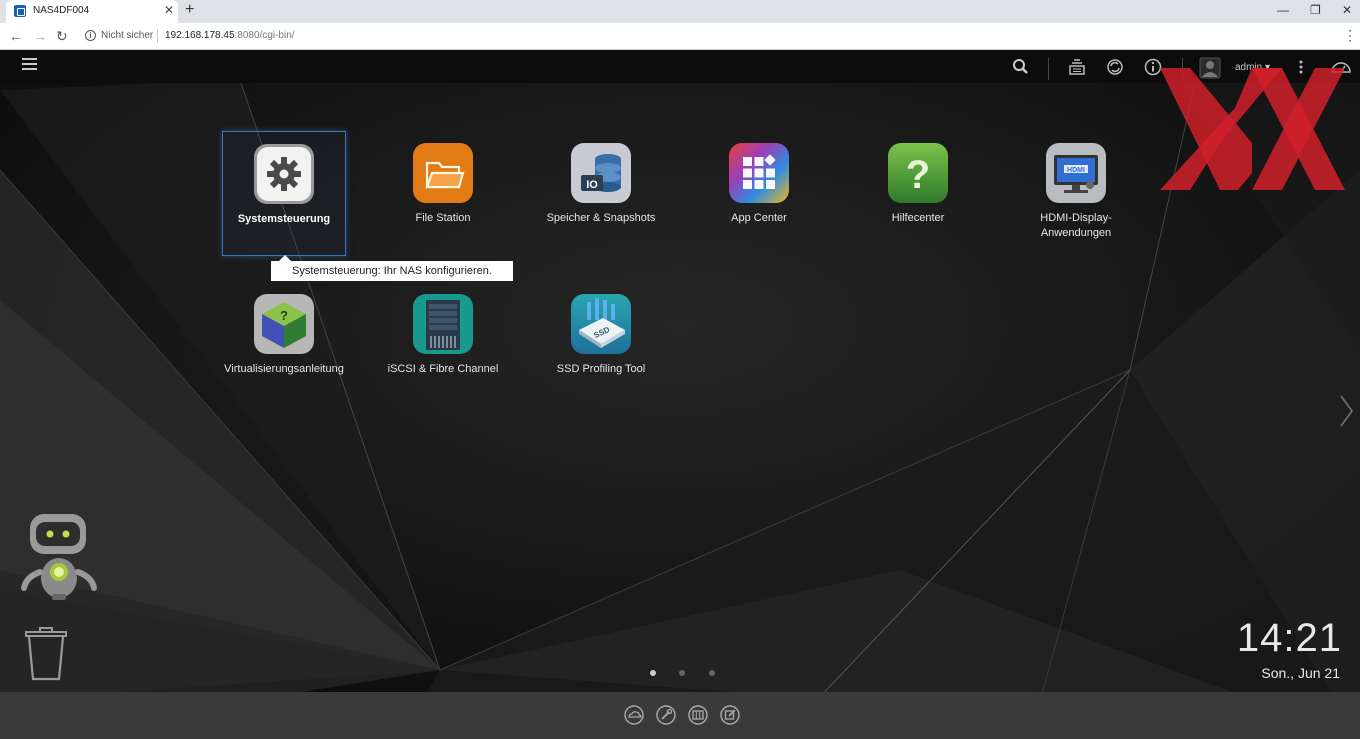  Describe the element at coordinates (730, 715) in the screenshot. I see `edit-icon` at that location.